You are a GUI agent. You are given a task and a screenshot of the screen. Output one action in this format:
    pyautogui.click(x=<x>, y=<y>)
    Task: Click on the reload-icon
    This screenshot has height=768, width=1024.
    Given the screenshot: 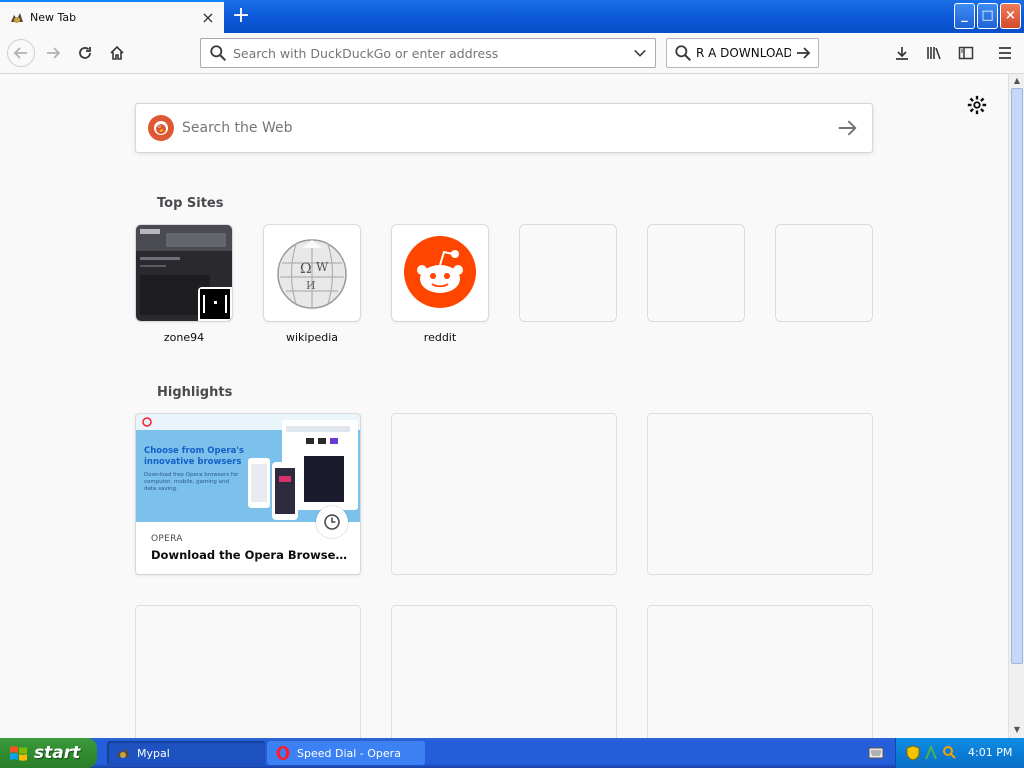 What is the action you would take?
    pyautogui.click(x=85, y=53)
    